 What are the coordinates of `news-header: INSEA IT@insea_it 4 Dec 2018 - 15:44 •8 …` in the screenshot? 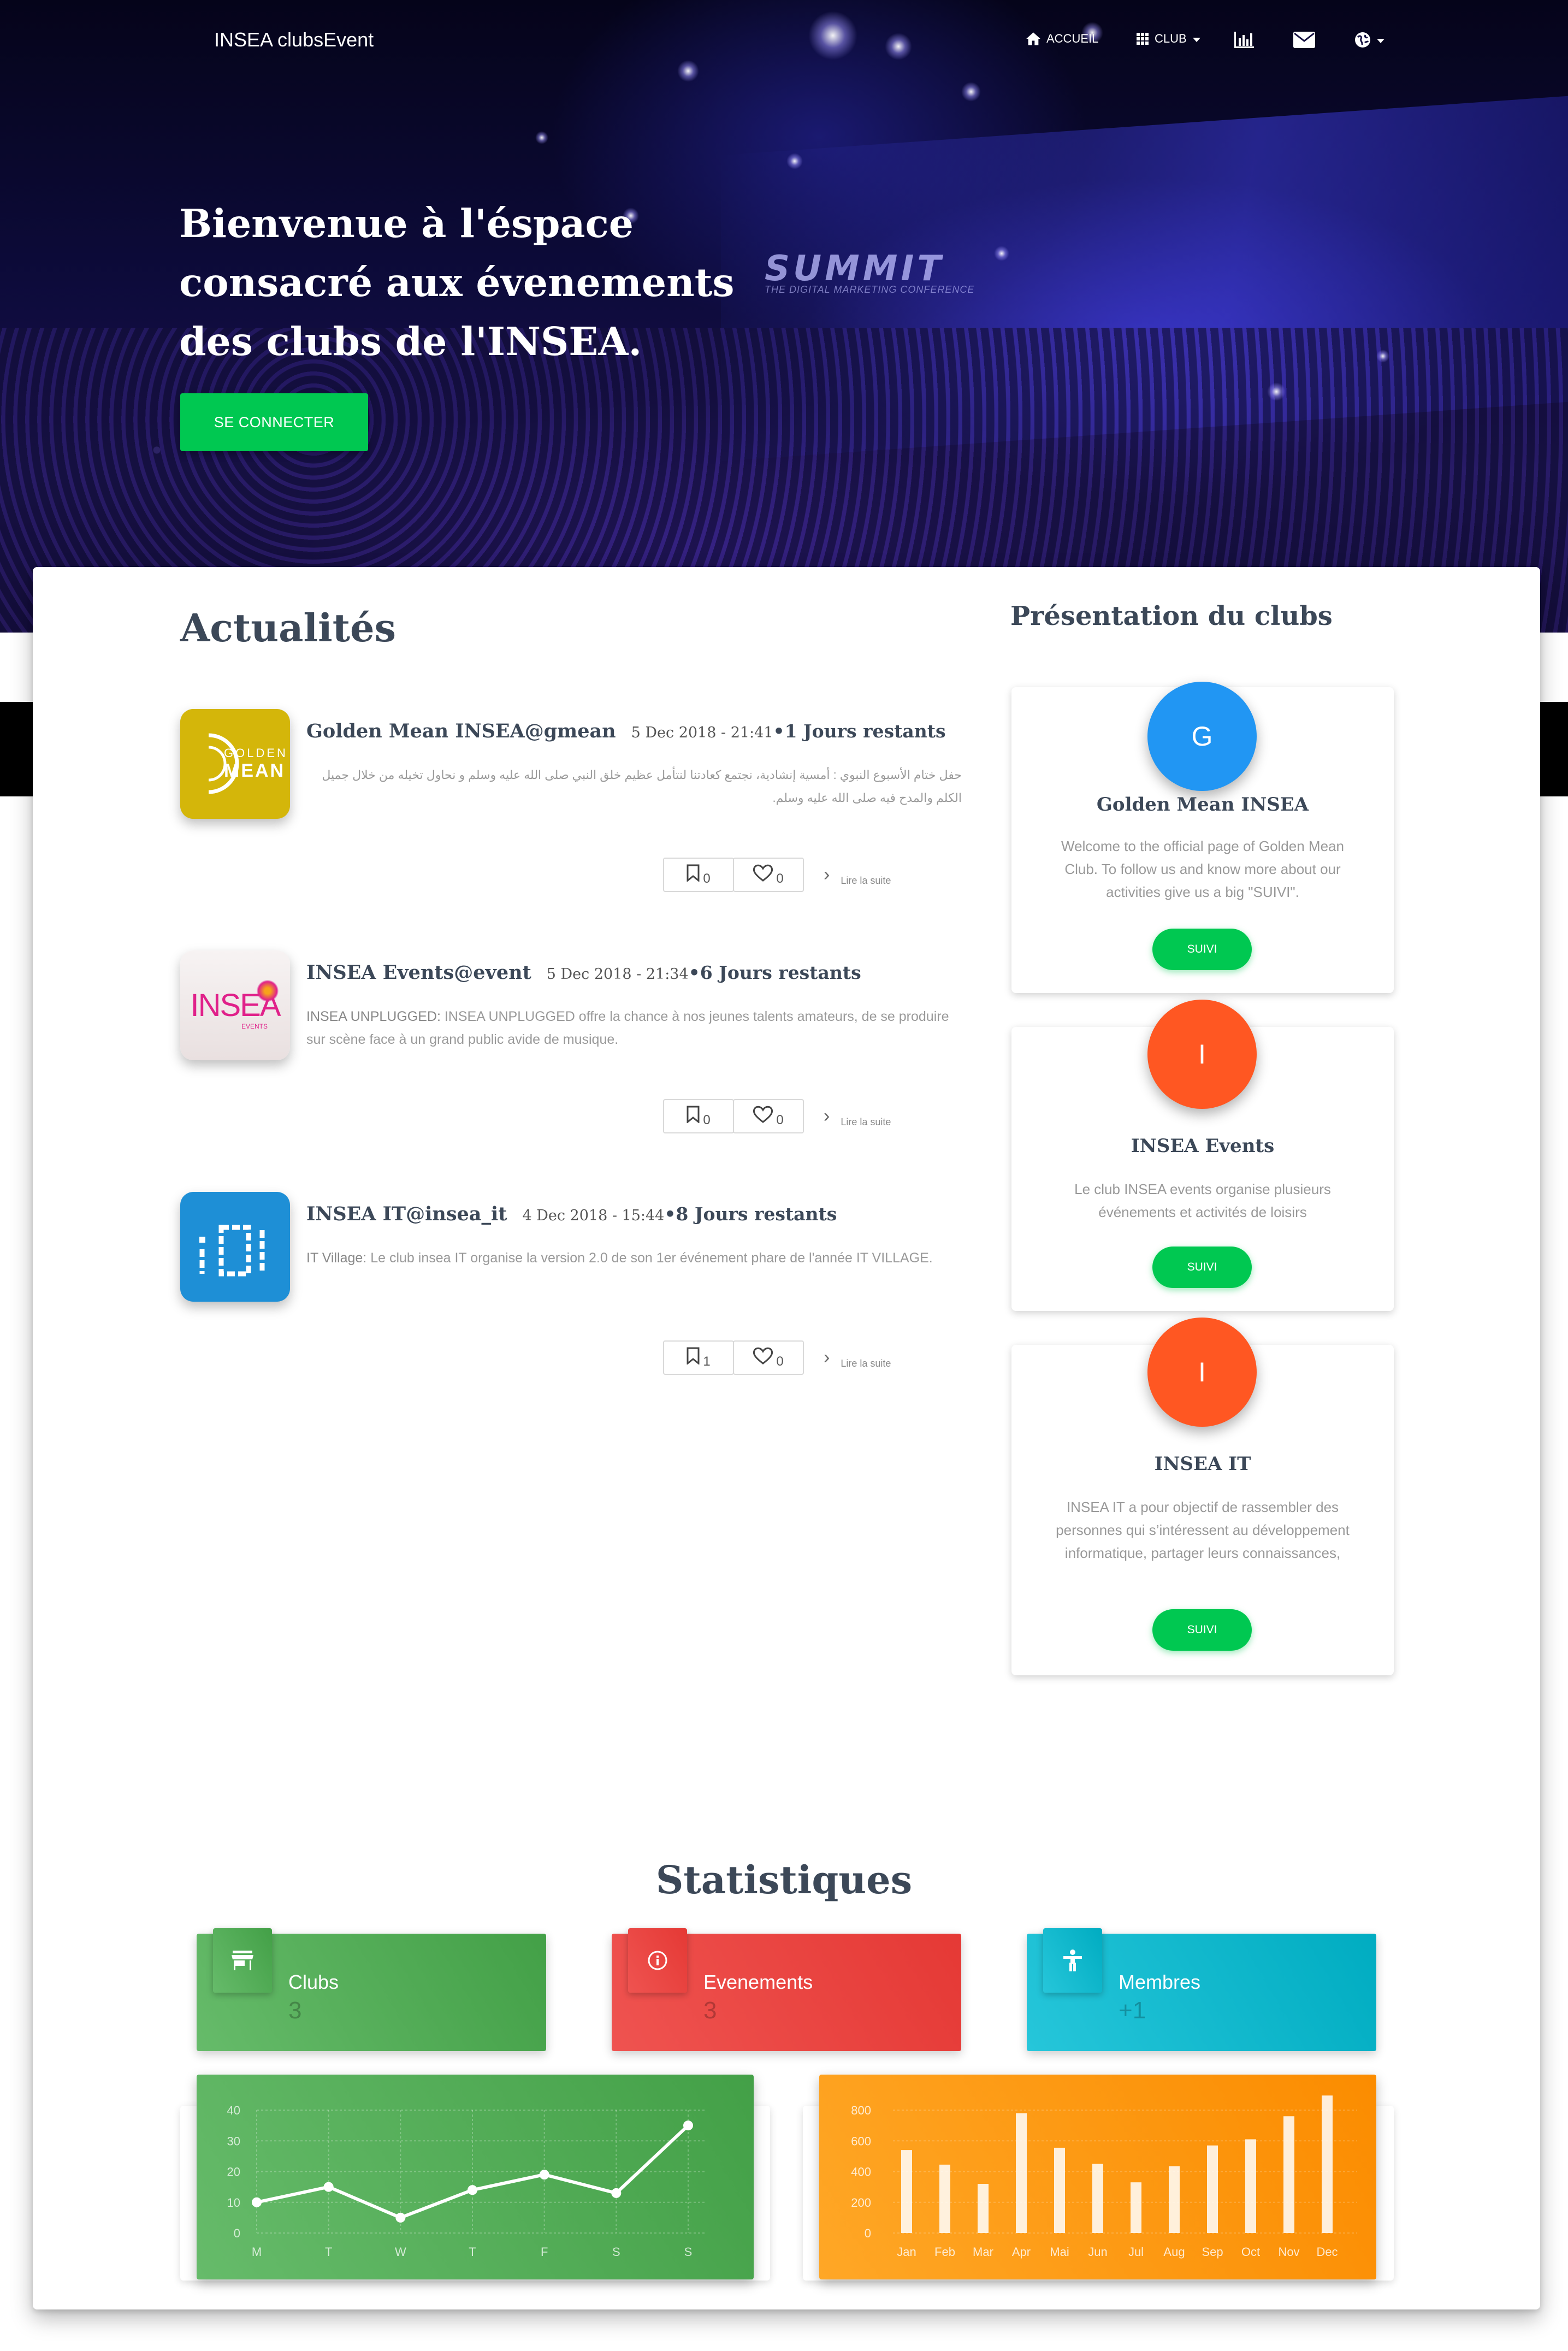 It's located at (634, 1214).